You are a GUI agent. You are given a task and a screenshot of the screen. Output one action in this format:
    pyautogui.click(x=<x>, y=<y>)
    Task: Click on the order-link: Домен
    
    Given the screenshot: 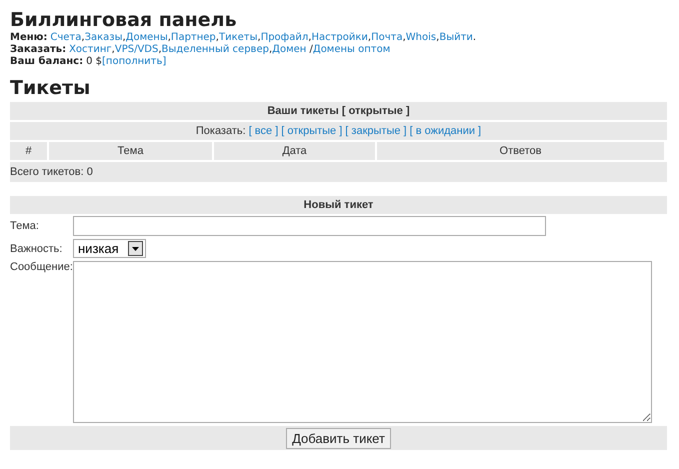 What is the action you would take?
    pyautogui.click(x=289, y=49)
    